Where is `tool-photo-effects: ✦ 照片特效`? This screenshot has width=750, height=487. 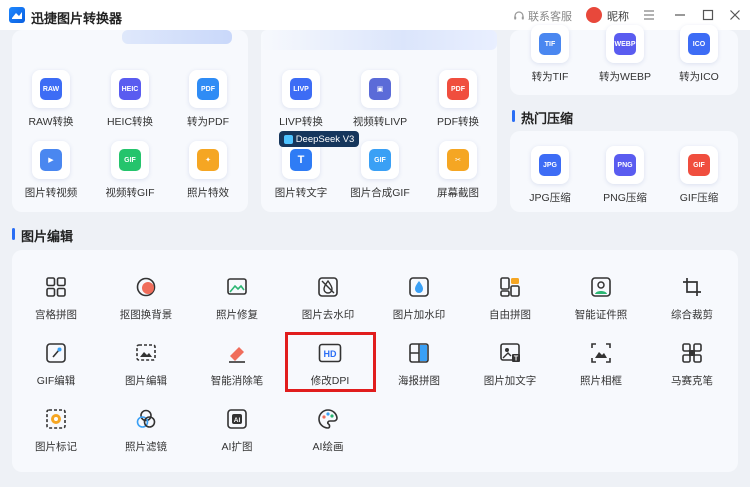 tool-photo-effects: ✦ 照片特效 is located at coordinates (208, 170).